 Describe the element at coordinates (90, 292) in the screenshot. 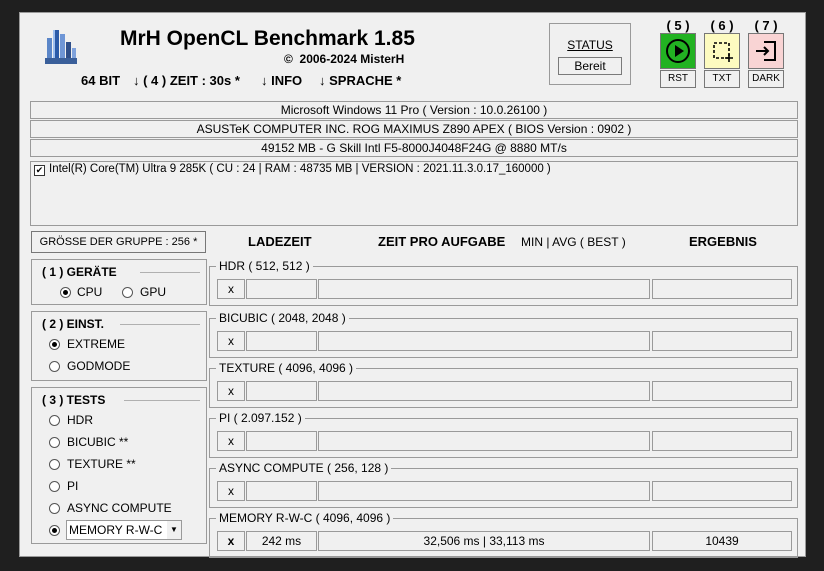

I see `label-cpu: CPU` at that location.